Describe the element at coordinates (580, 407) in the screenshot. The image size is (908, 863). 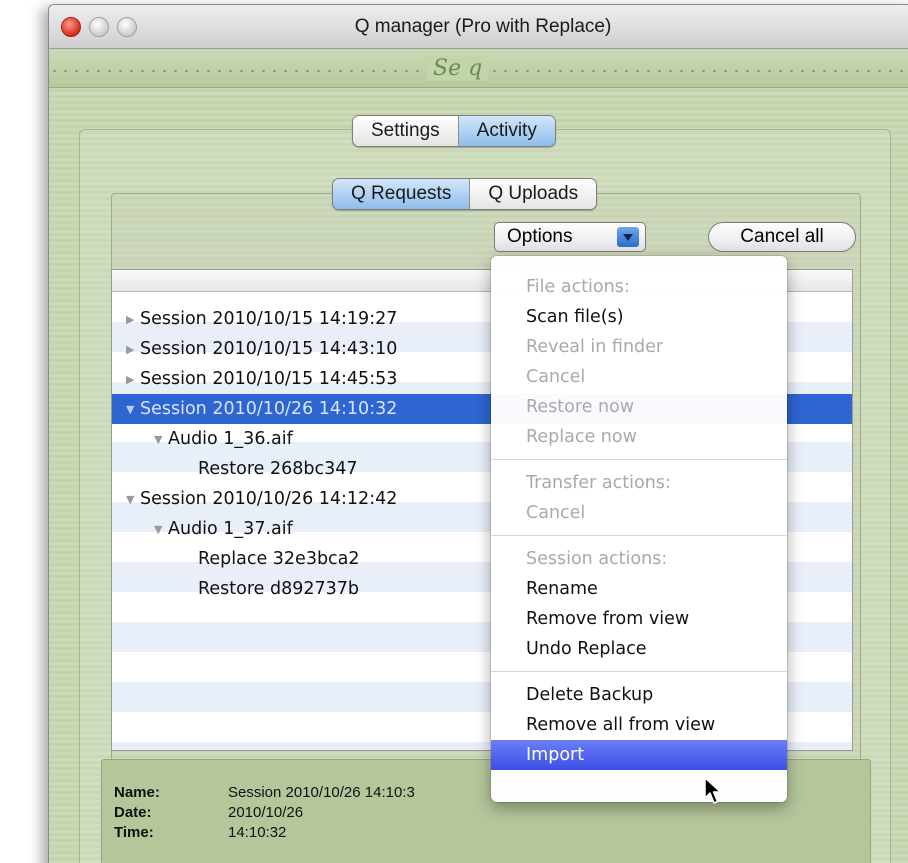
I see `menu-item-restore-now: Restore now` at that location.